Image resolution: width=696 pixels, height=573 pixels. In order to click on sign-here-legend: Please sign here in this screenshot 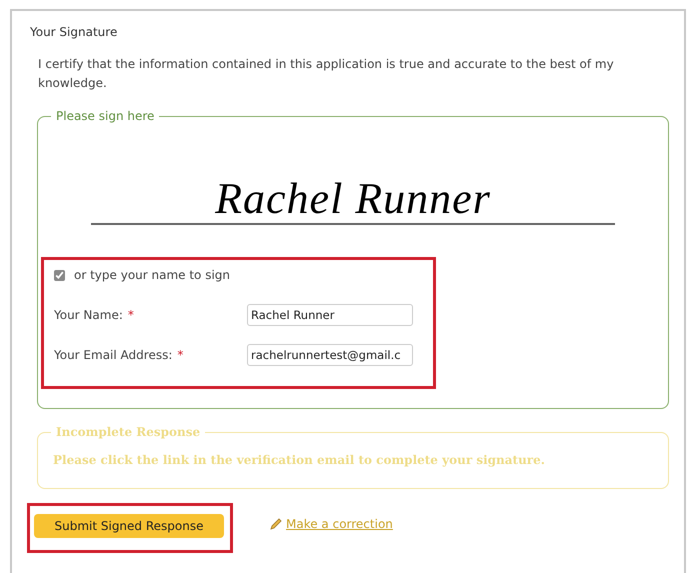, I will do `click(105, 116)`.